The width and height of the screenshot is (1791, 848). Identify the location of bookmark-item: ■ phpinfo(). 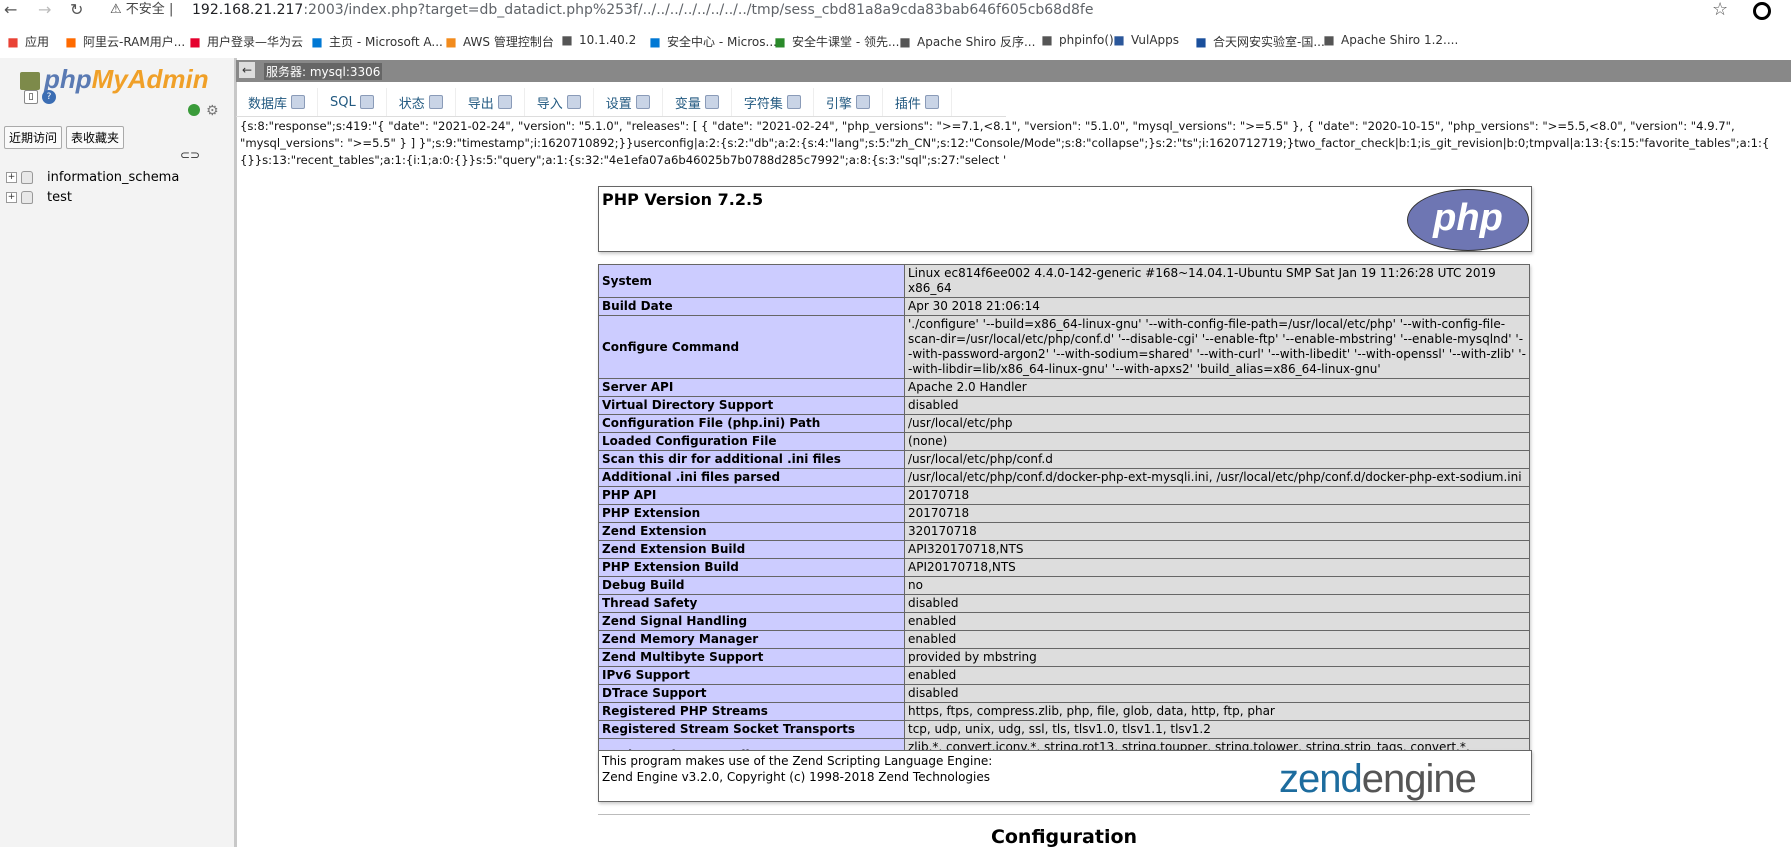
(1076, 40).